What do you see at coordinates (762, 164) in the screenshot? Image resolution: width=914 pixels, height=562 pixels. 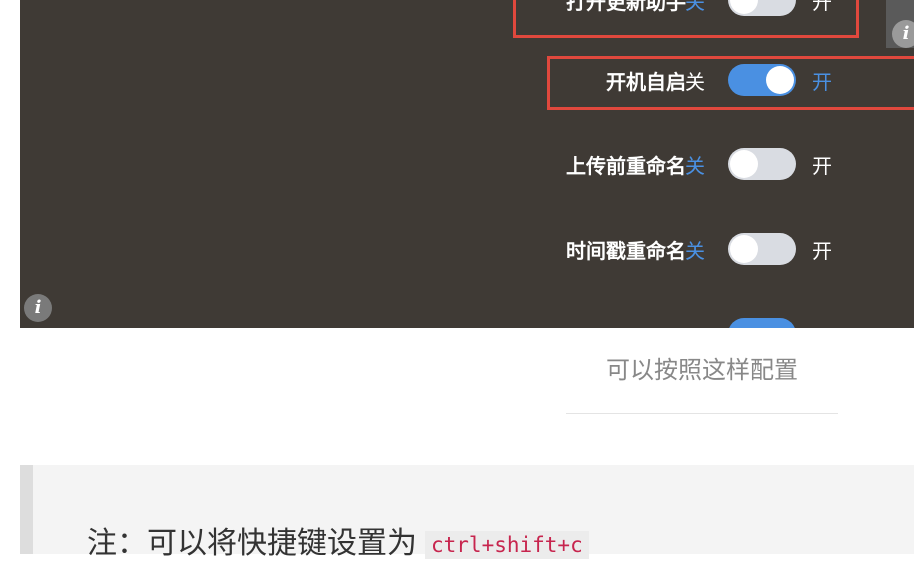 I see `rename-before-upload-toggle` at bounding box center [762, 164].